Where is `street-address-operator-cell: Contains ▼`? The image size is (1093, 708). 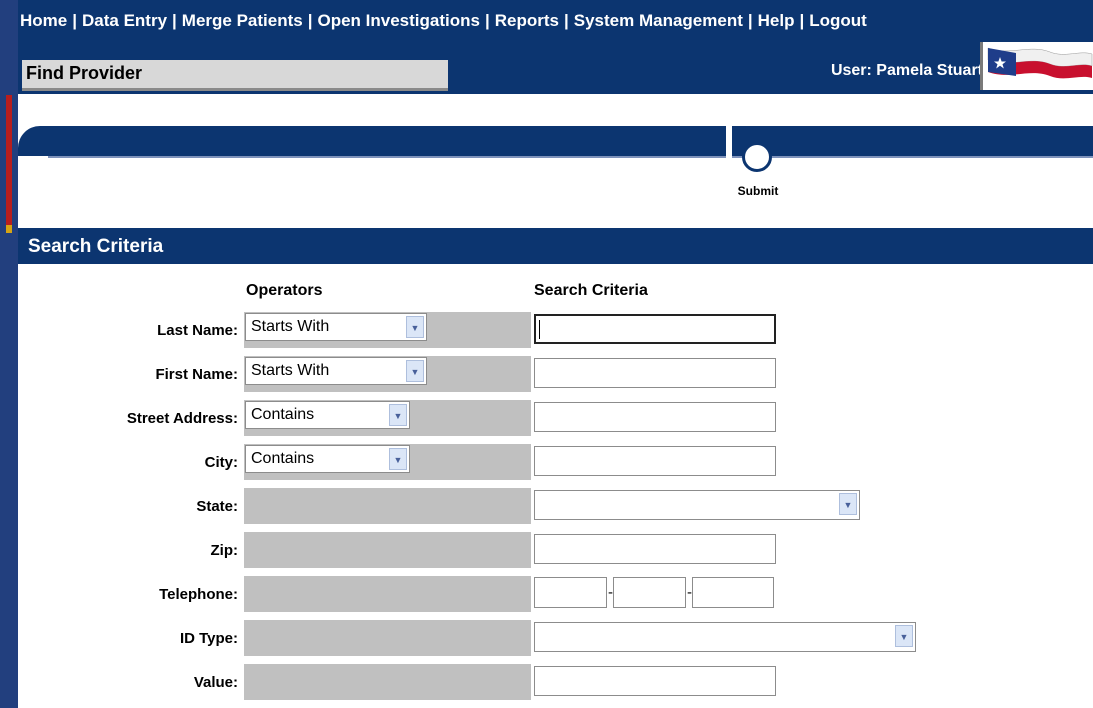
street-address-operator-cell: Contains ▼ is located at coordinates (387, 418).